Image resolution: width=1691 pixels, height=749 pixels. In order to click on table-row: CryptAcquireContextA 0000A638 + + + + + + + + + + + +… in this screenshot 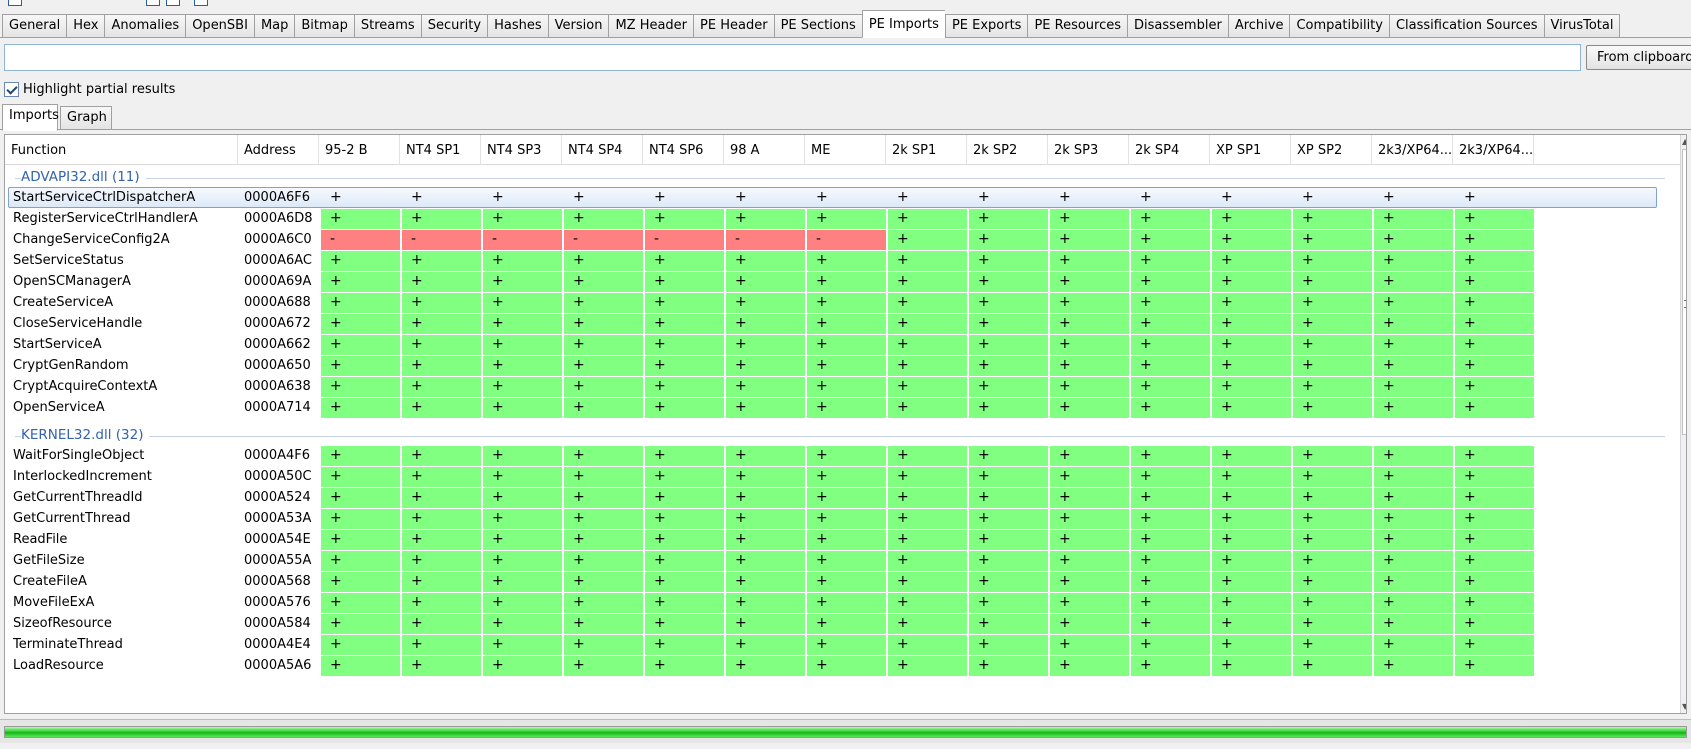, I will do `click(835, 387)`.